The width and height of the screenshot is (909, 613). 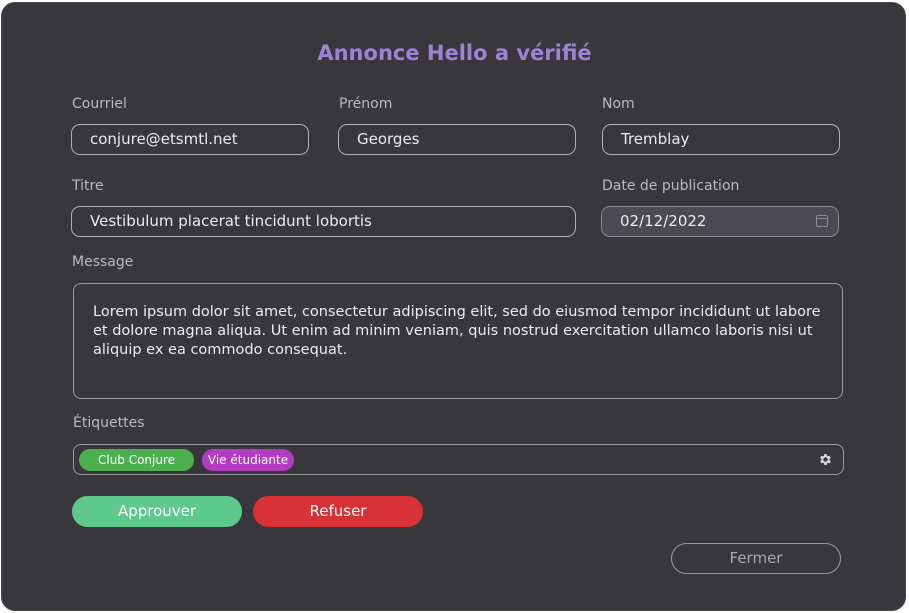 I want to click on tag-chip-club-conjure: Club Conjure, so click(x=136, y=460).